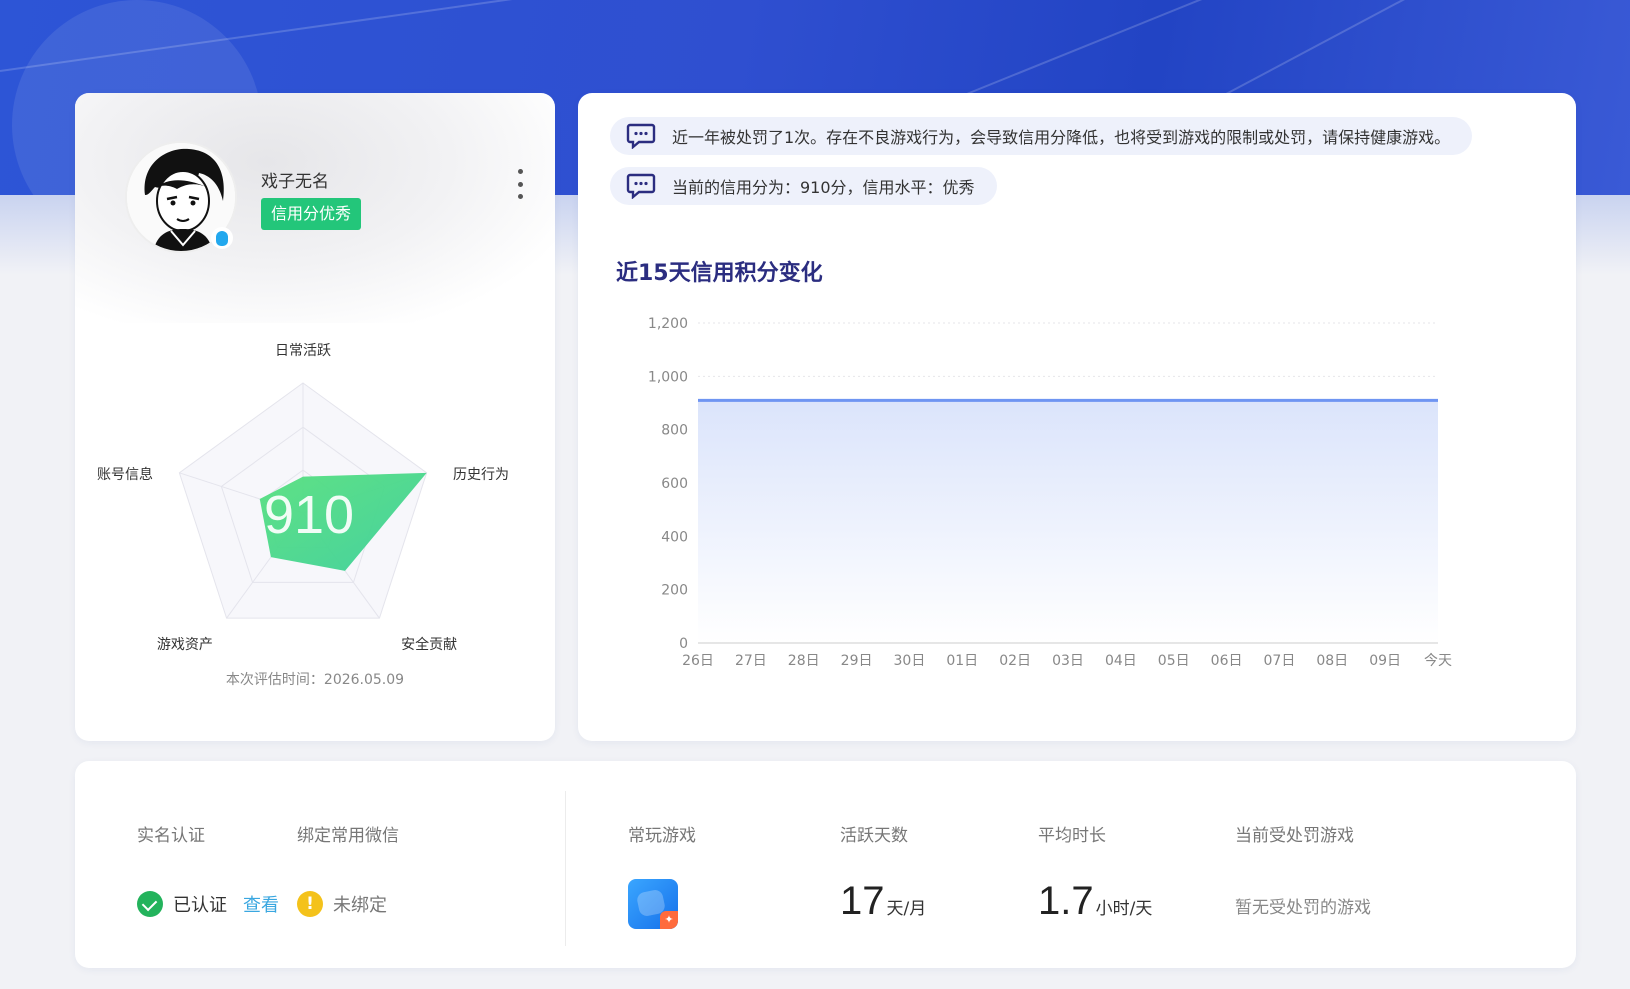 This screenshot has height=989, width=1630. Describe the element at coordinates (906, 909) in the screenshot. I see `active-days-unit: 天/月` at that location.